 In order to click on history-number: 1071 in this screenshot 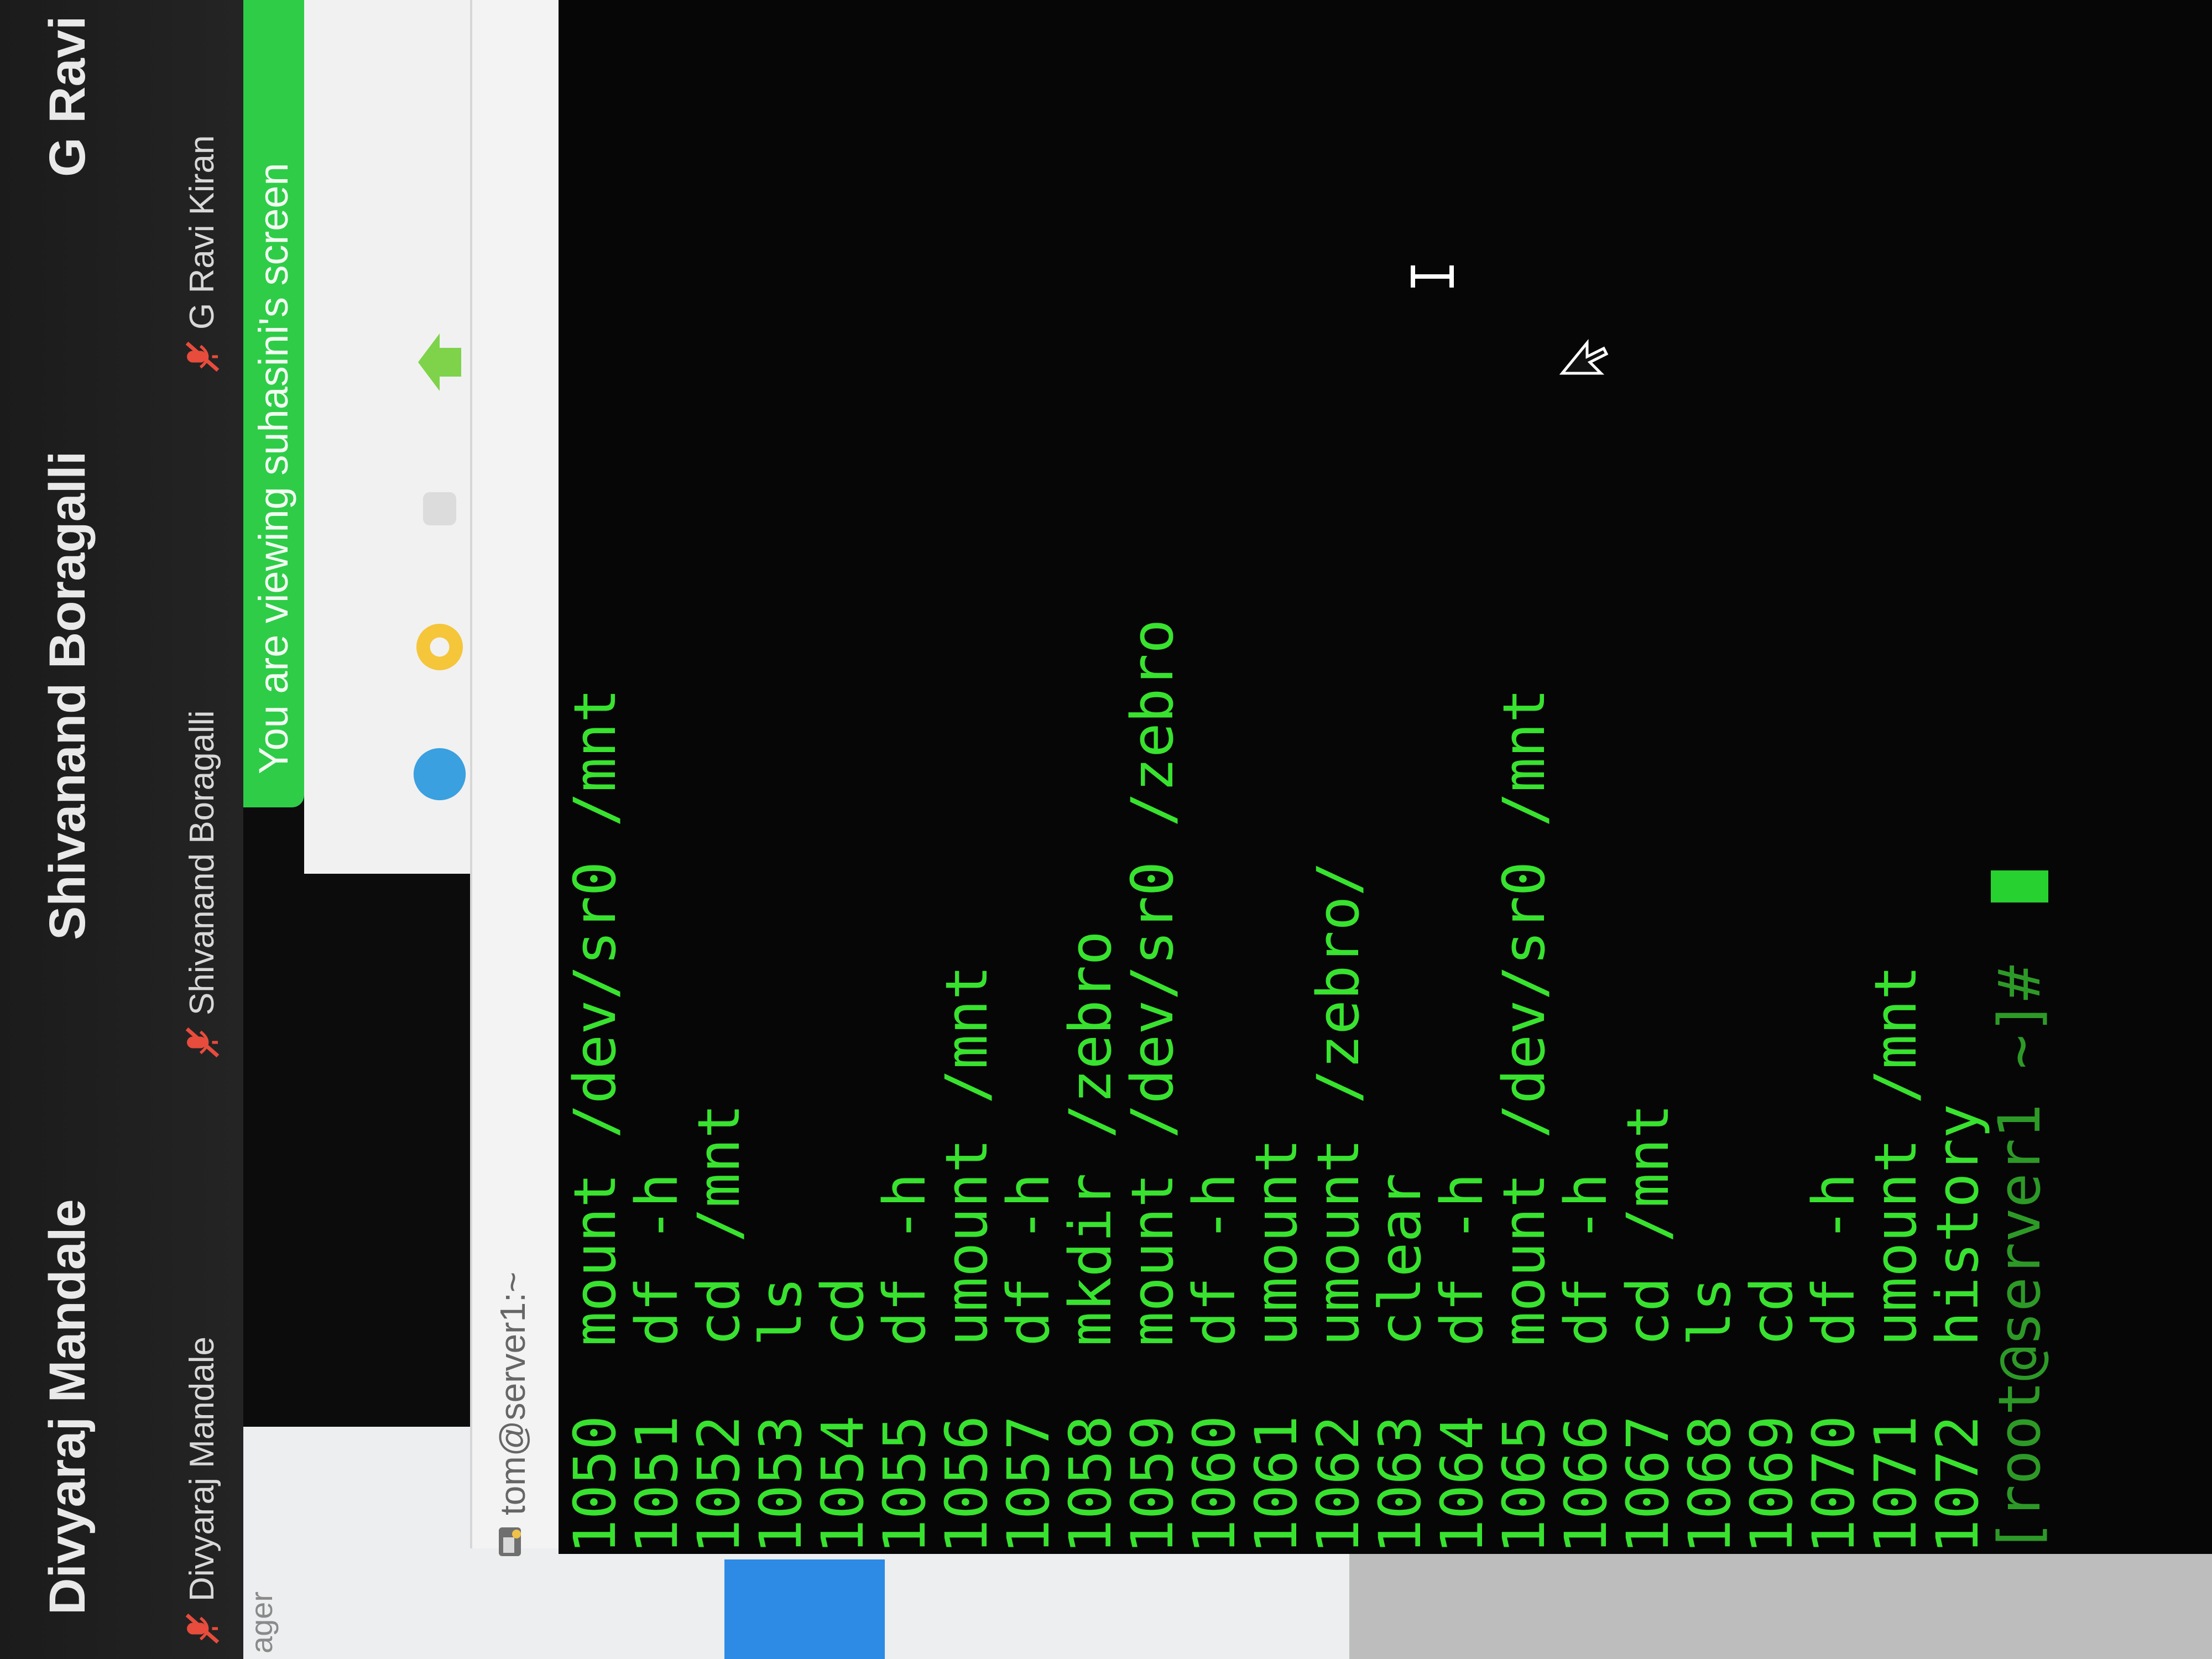, I will do `click(1896, 1485)`.